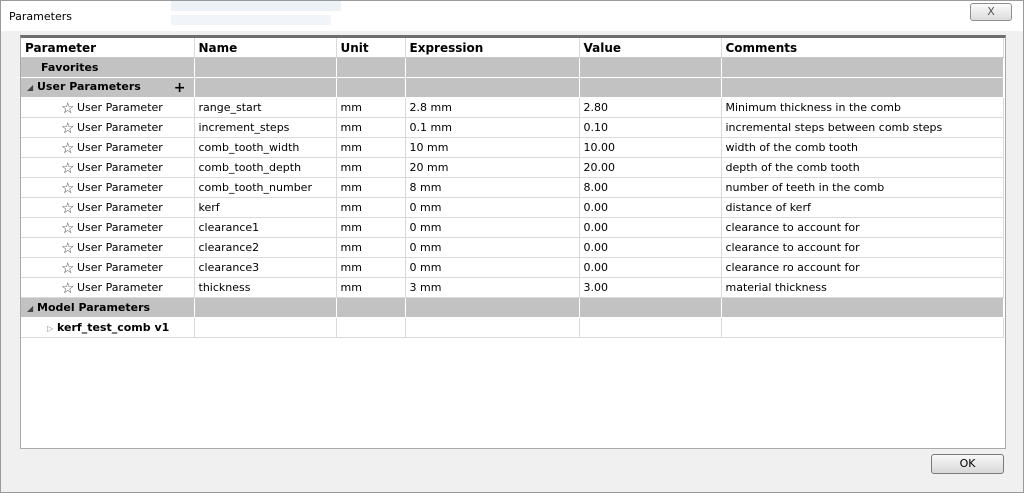  I want to click on parameter-comment: width of the comb tooth, so click(862, 147).